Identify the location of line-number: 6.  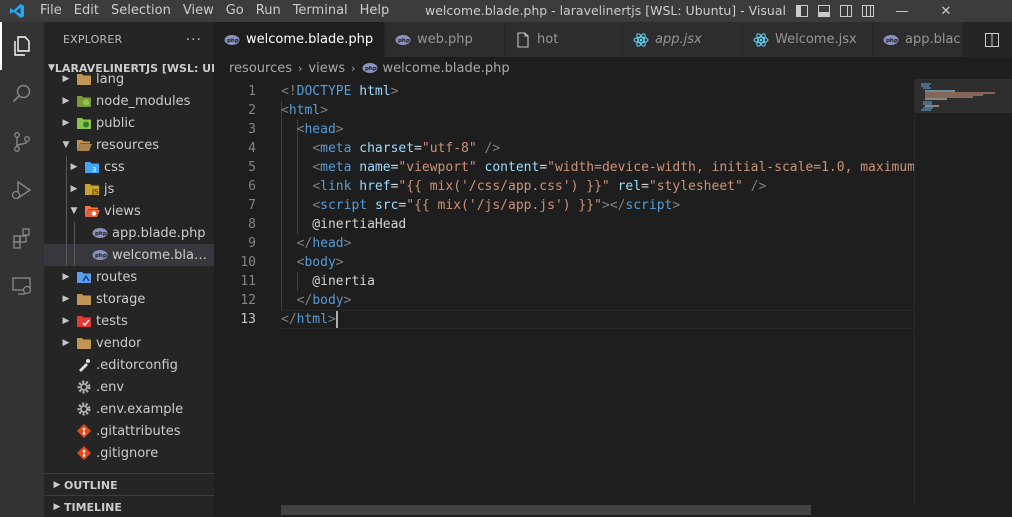
(252, 186).